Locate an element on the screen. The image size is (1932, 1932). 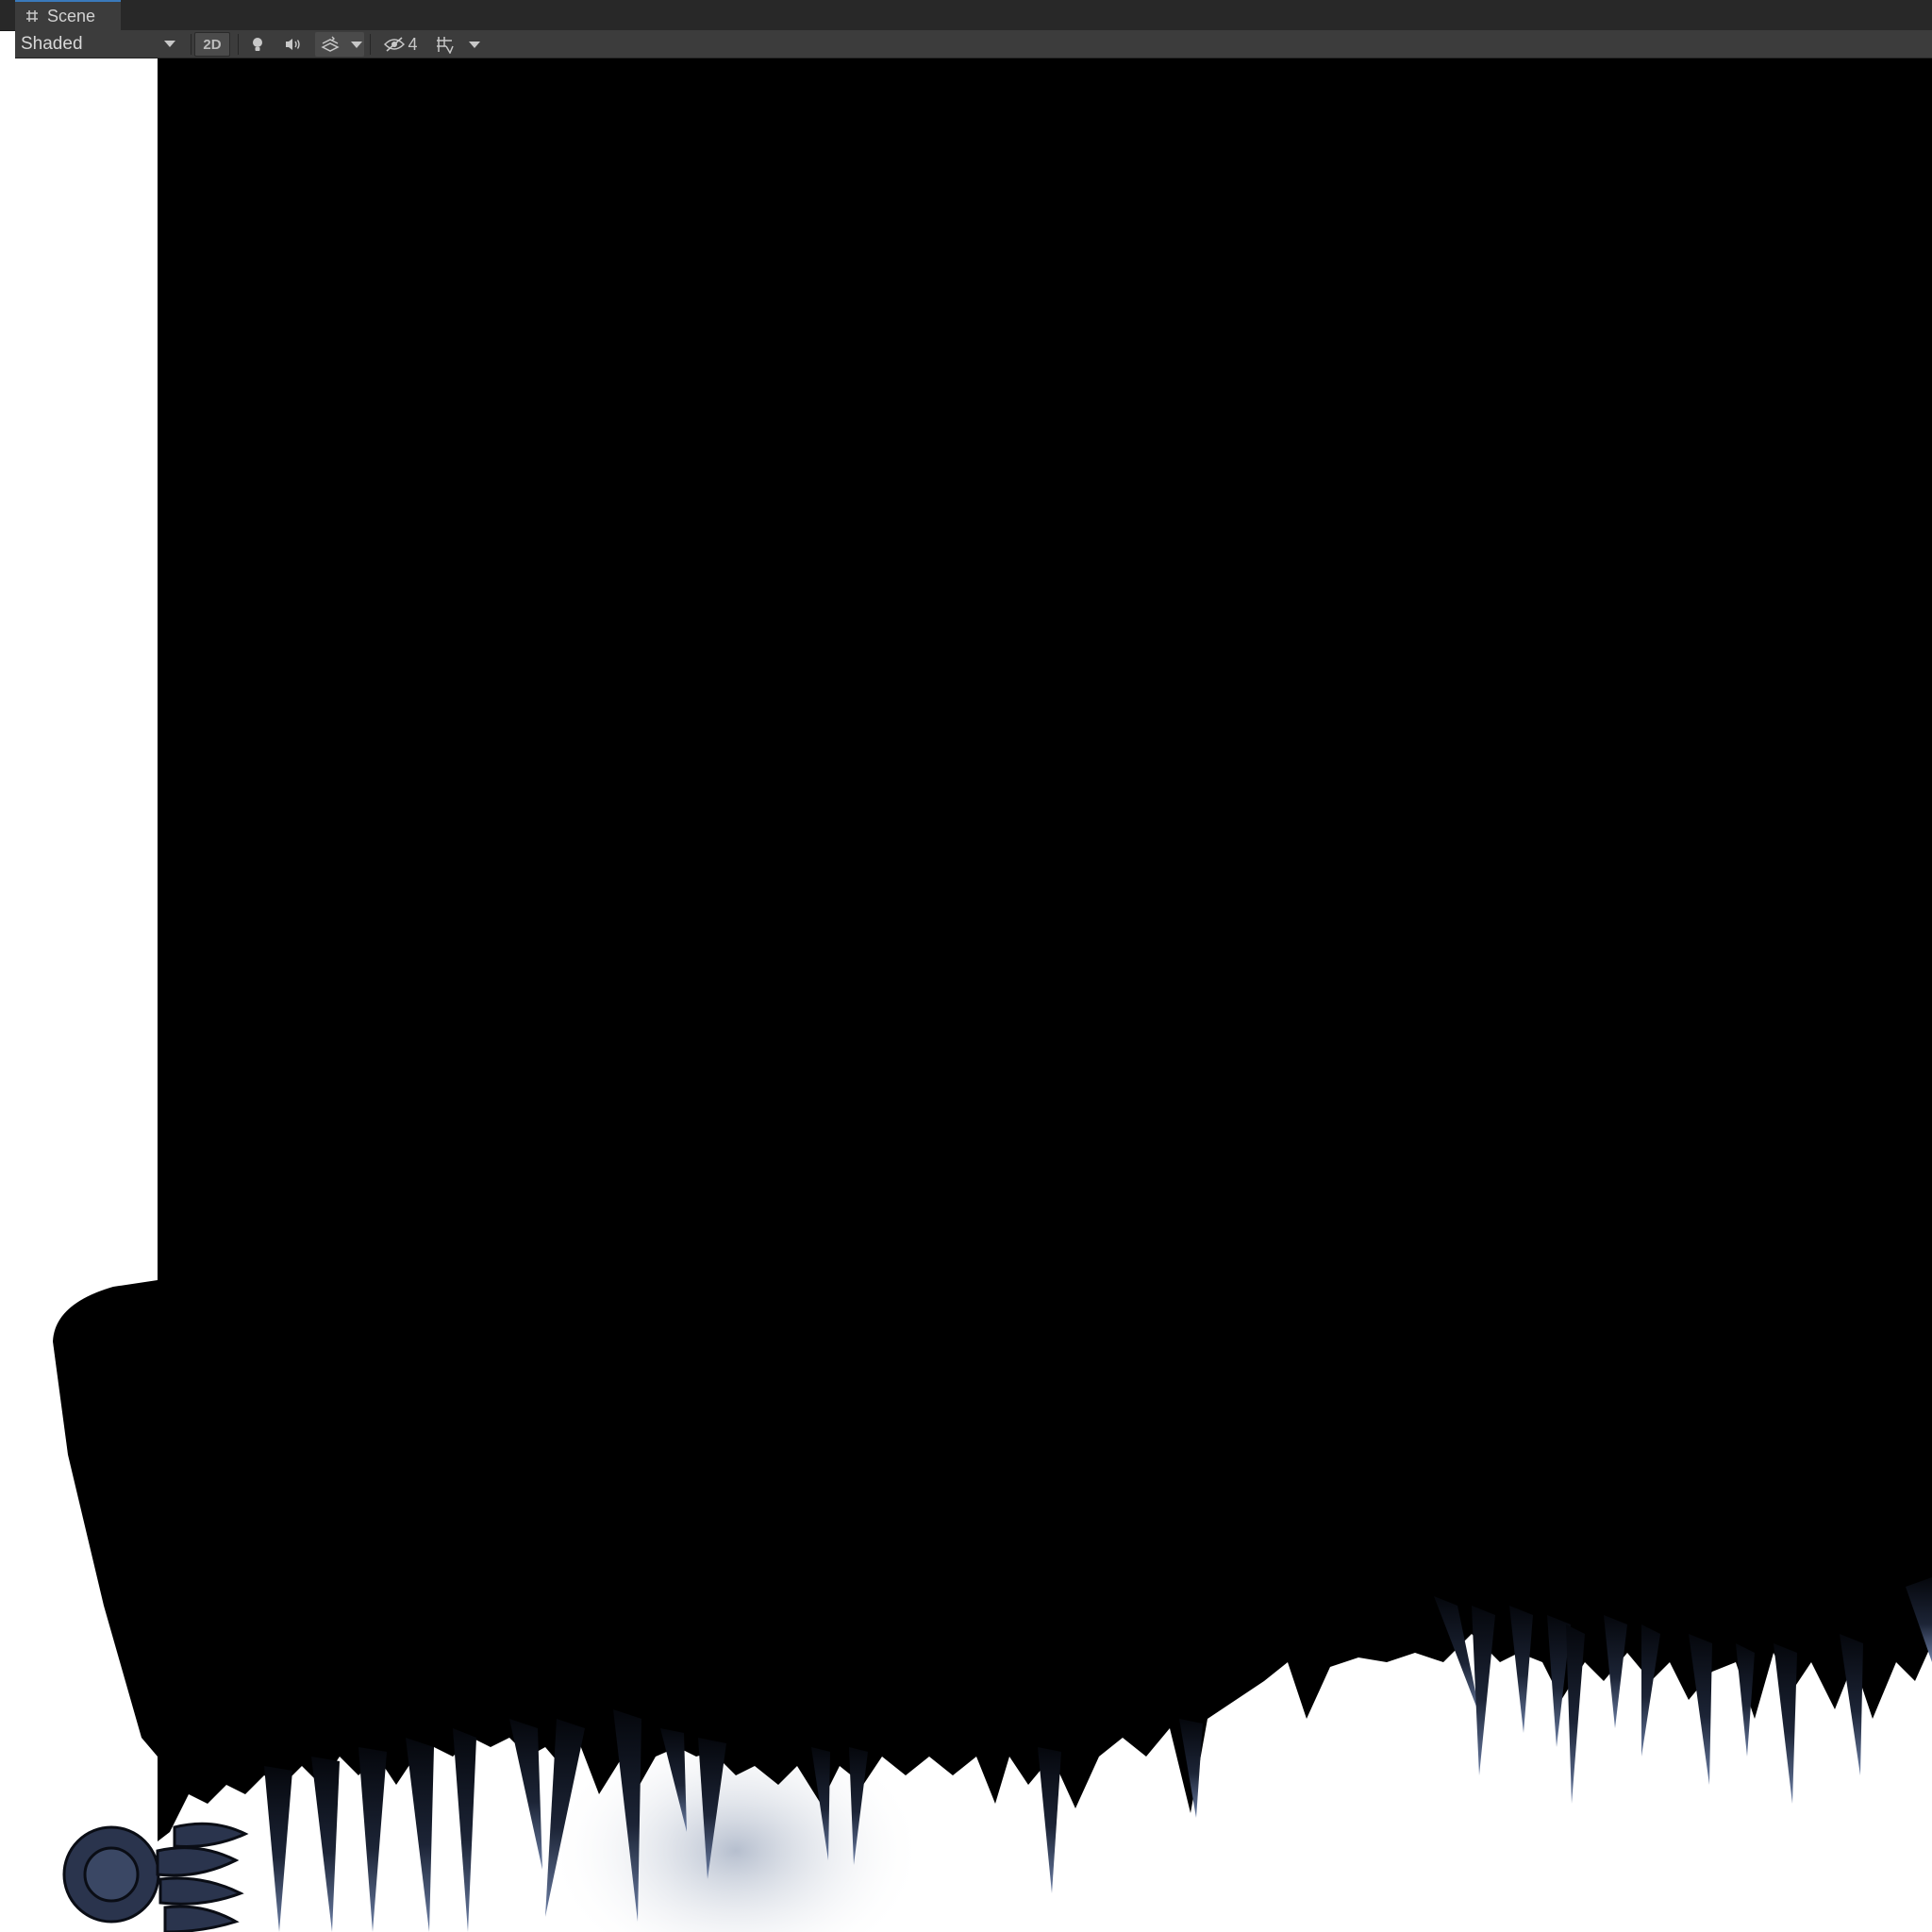
gizmos-dropdown-button is located at coordinates (475, 44).